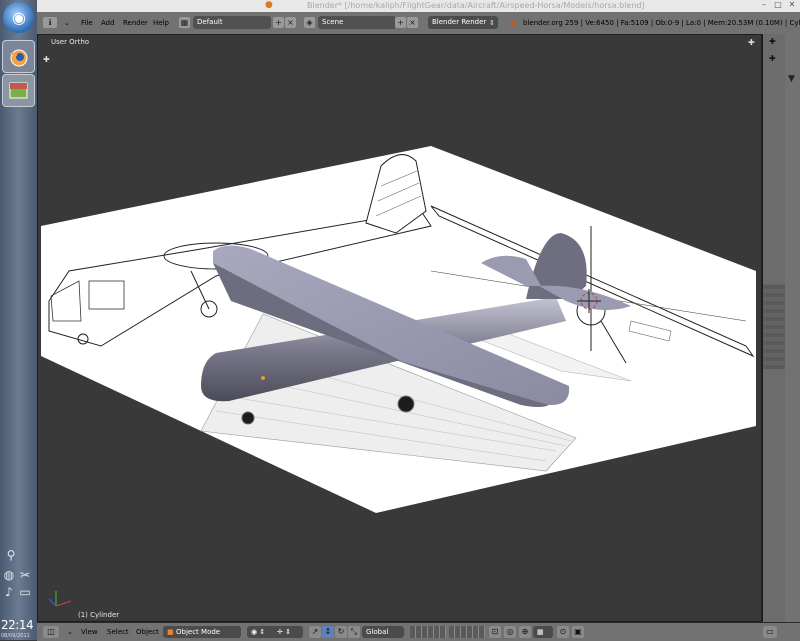  What do you see at coordinates (510, 632) in the screenshot?
I see `proportional-edit-icon: ◎` at bounding box center [510, 632].